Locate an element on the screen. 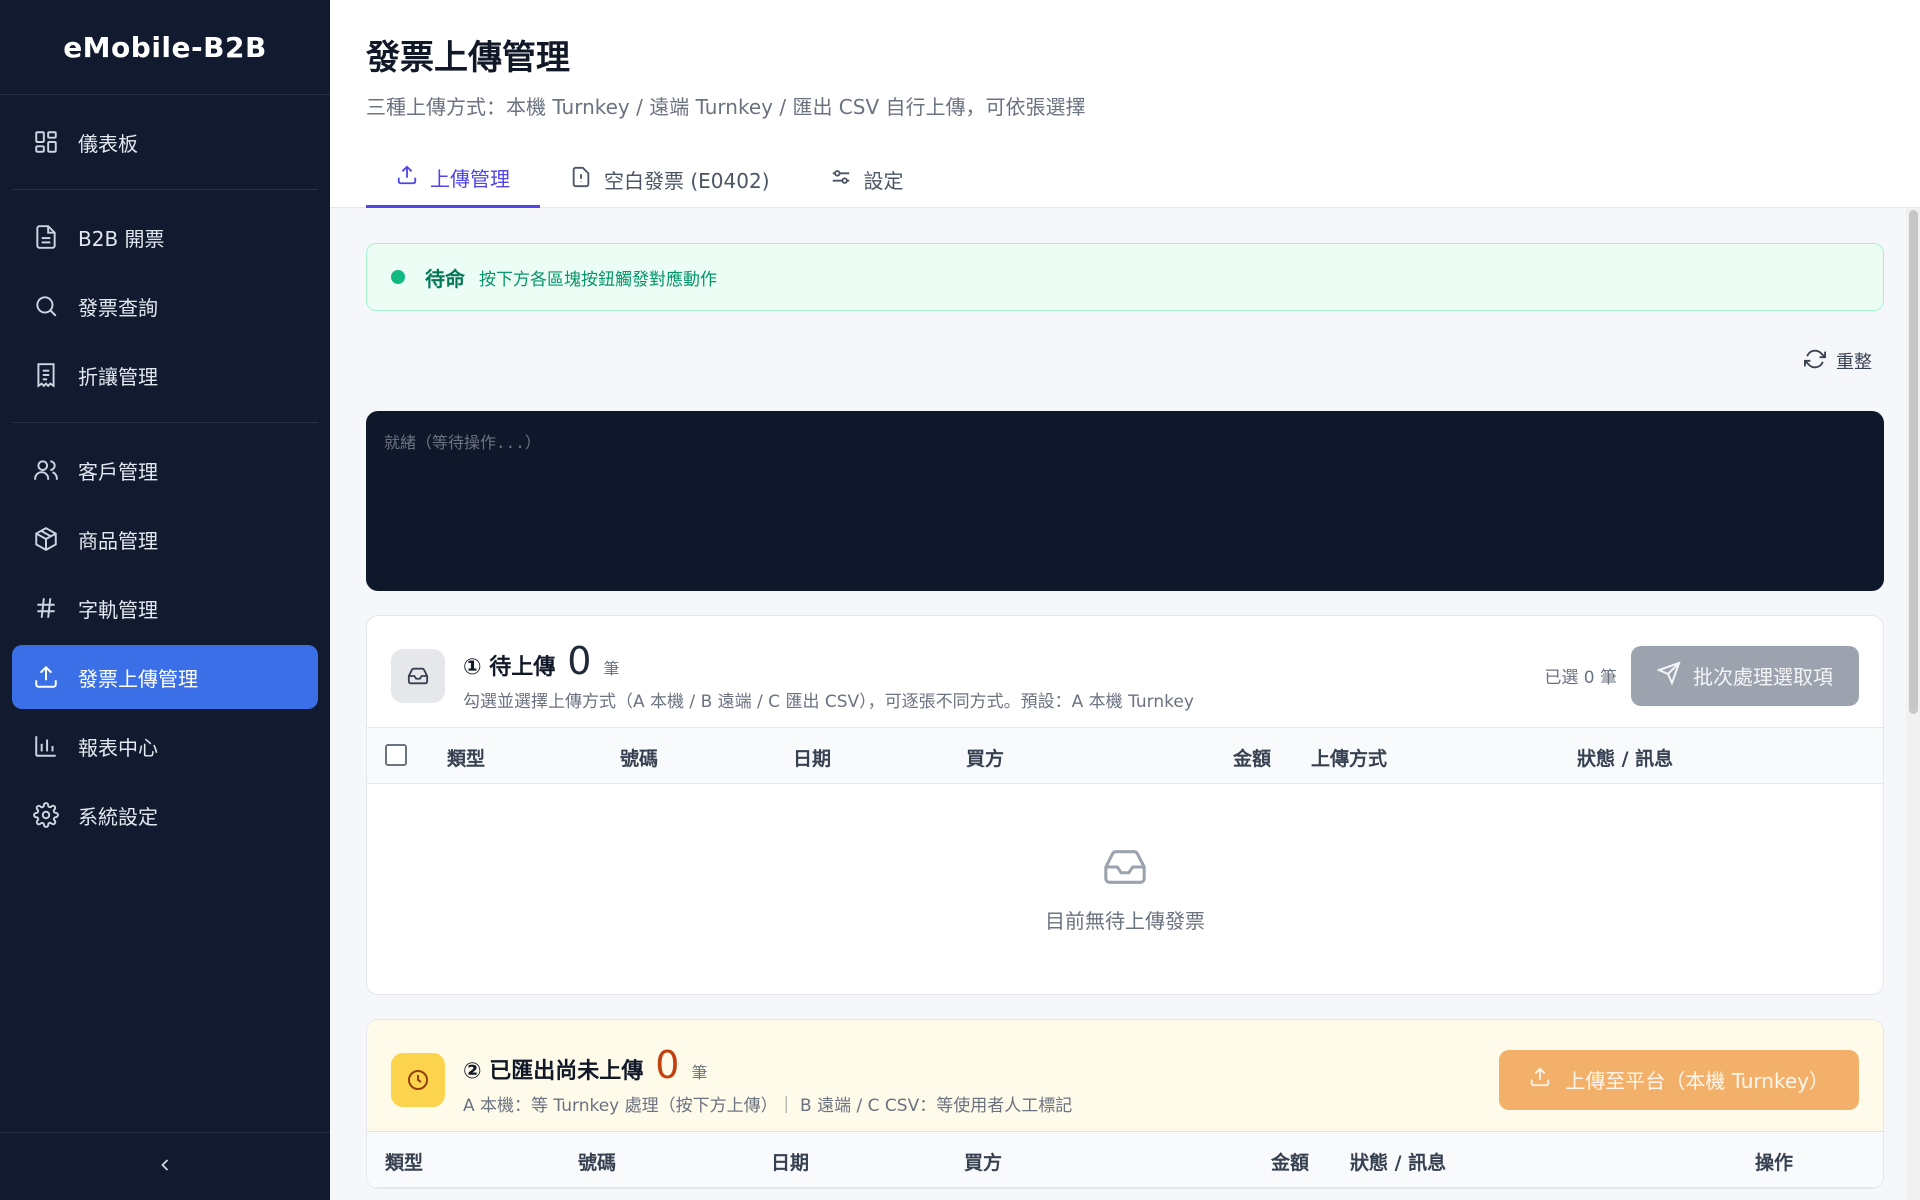  sidebar-item-allowance: 折讓管理 is located at coordinates (165, 375).